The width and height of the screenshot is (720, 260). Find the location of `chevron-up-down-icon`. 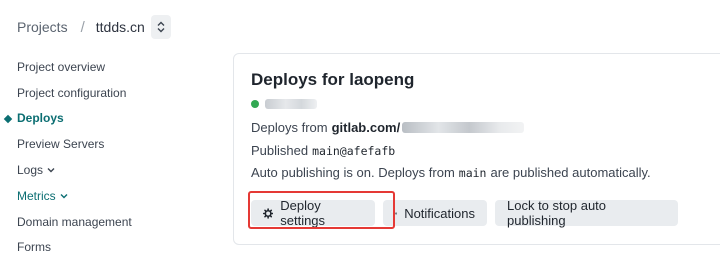

chevron-up-down-icon is located at coordinates (161, 27).